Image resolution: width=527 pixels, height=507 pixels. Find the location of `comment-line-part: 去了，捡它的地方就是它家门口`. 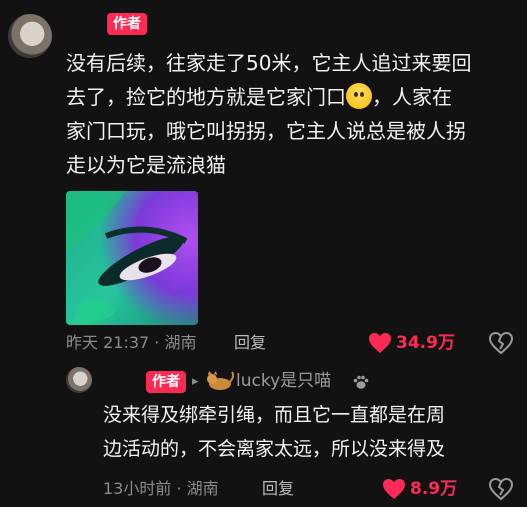

comment-line-part: 去了，捡它的地方就是它家门口 is located at coordinates (206, 97).